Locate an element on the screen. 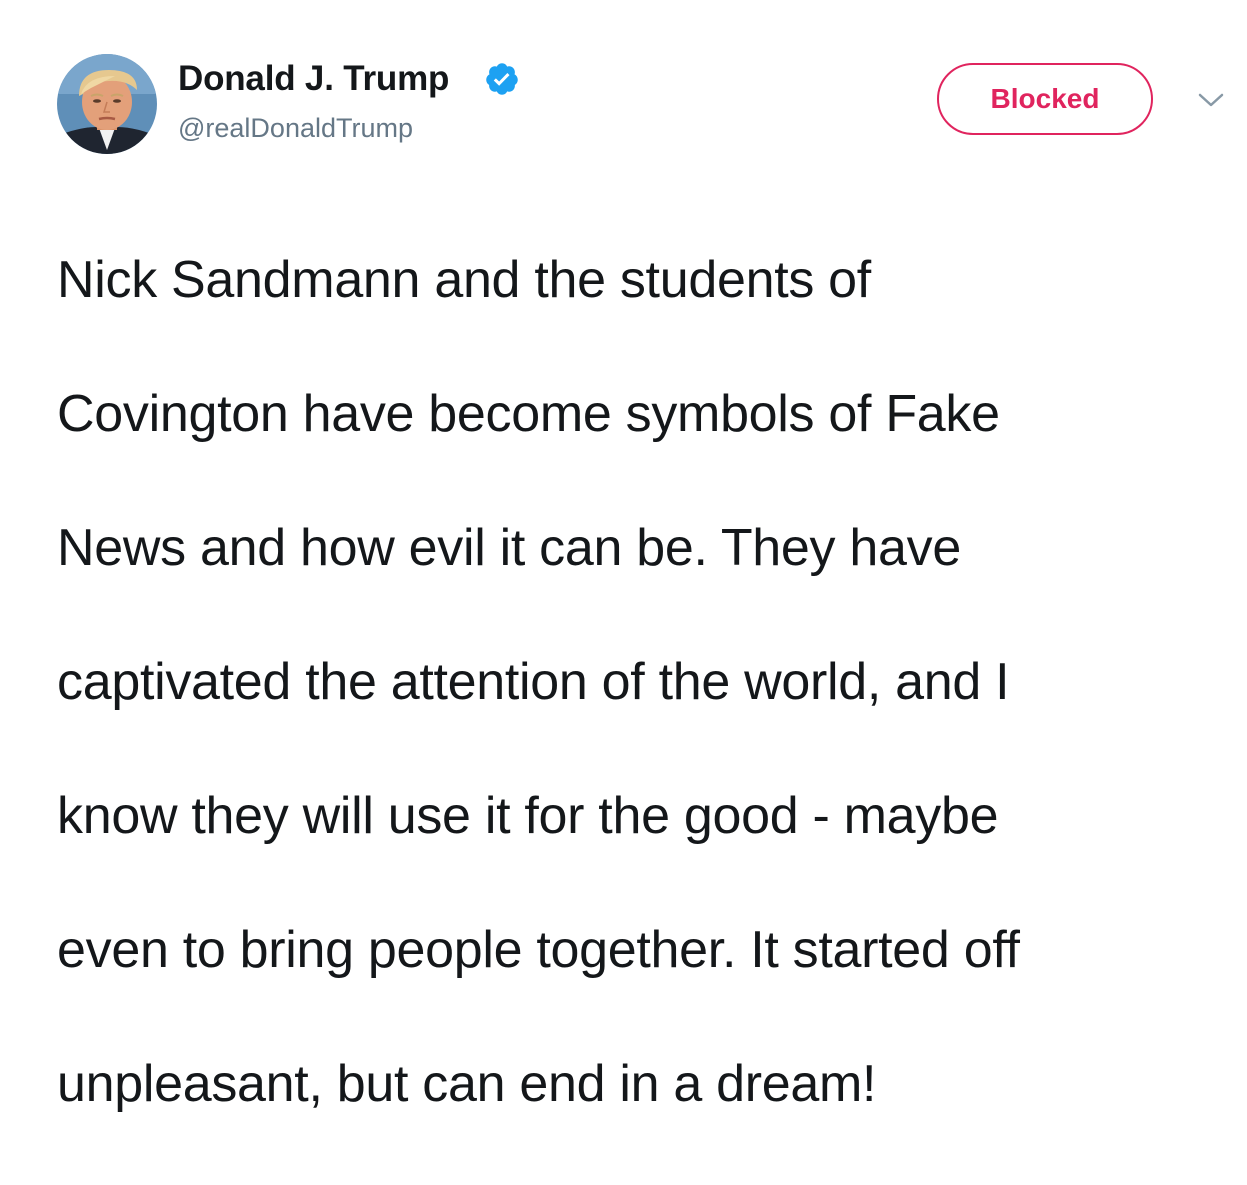  avatar is located at coordinates (107, 104).